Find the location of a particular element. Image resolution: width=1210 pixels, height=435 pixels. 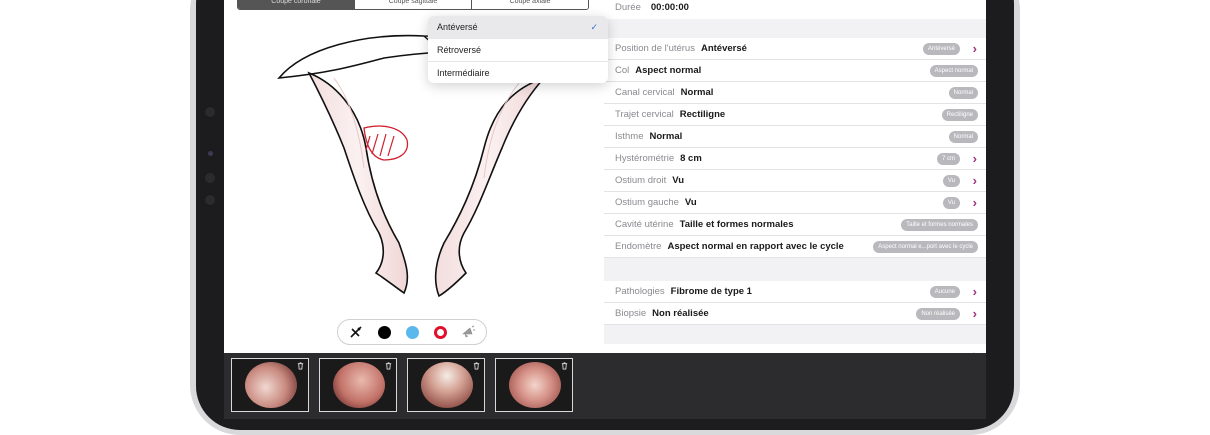

field-label: Ostium gauche is located at coordinates (647, 202).